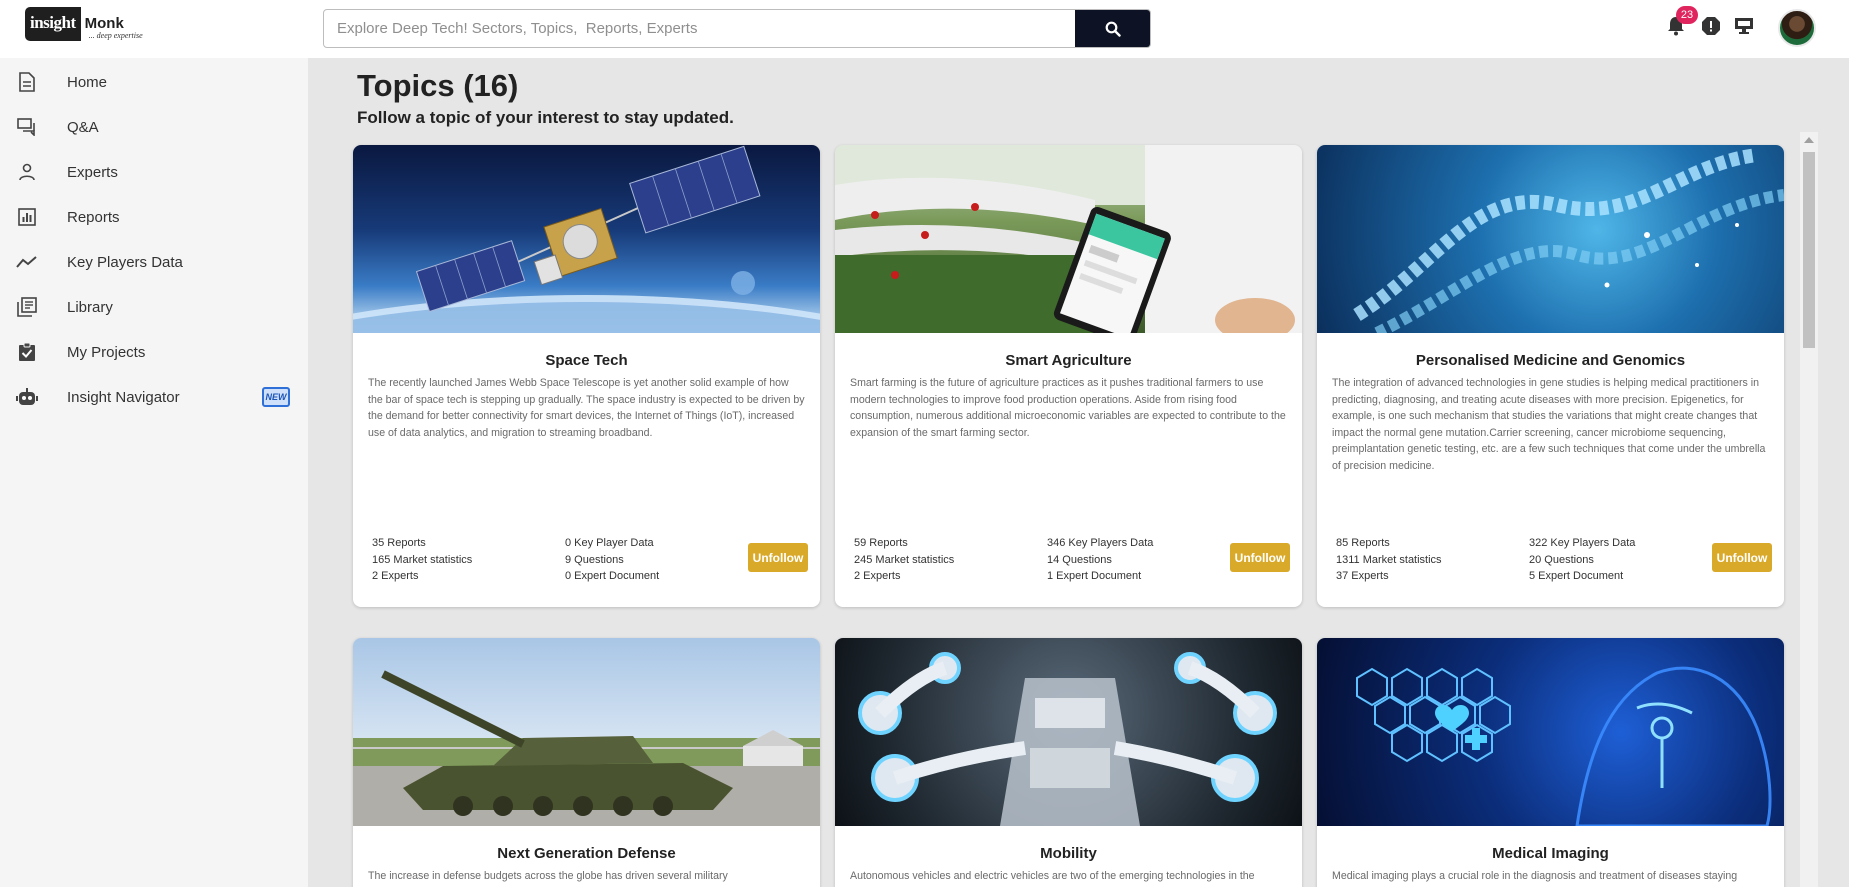  Describe the element at coordinates (1132, 543) in the screenshot. I see `stat-key-players: 346 Key Players Data` at that location.